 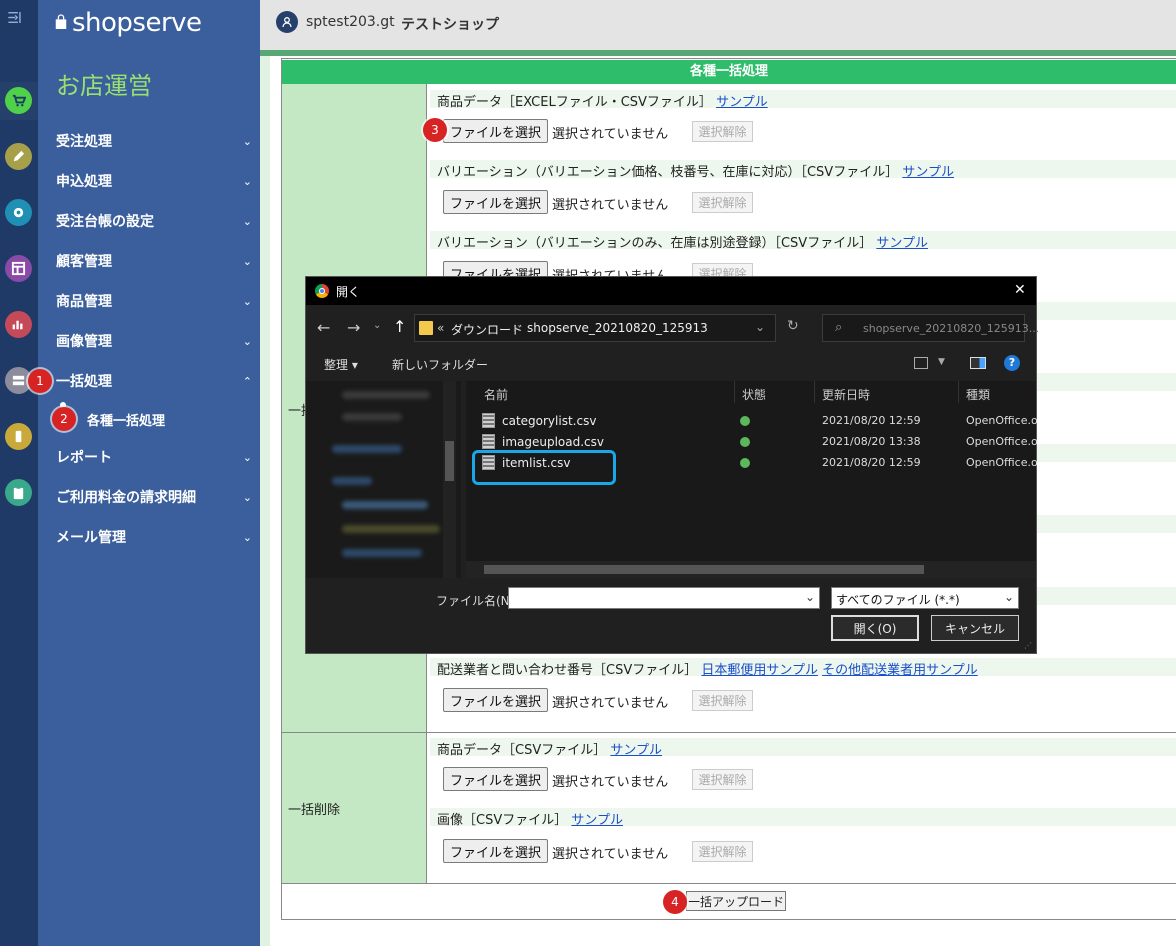 What do you see at coordinates (544, 467) in the screenshot?
I see `highlight-box` at bounding box center [544, 467].